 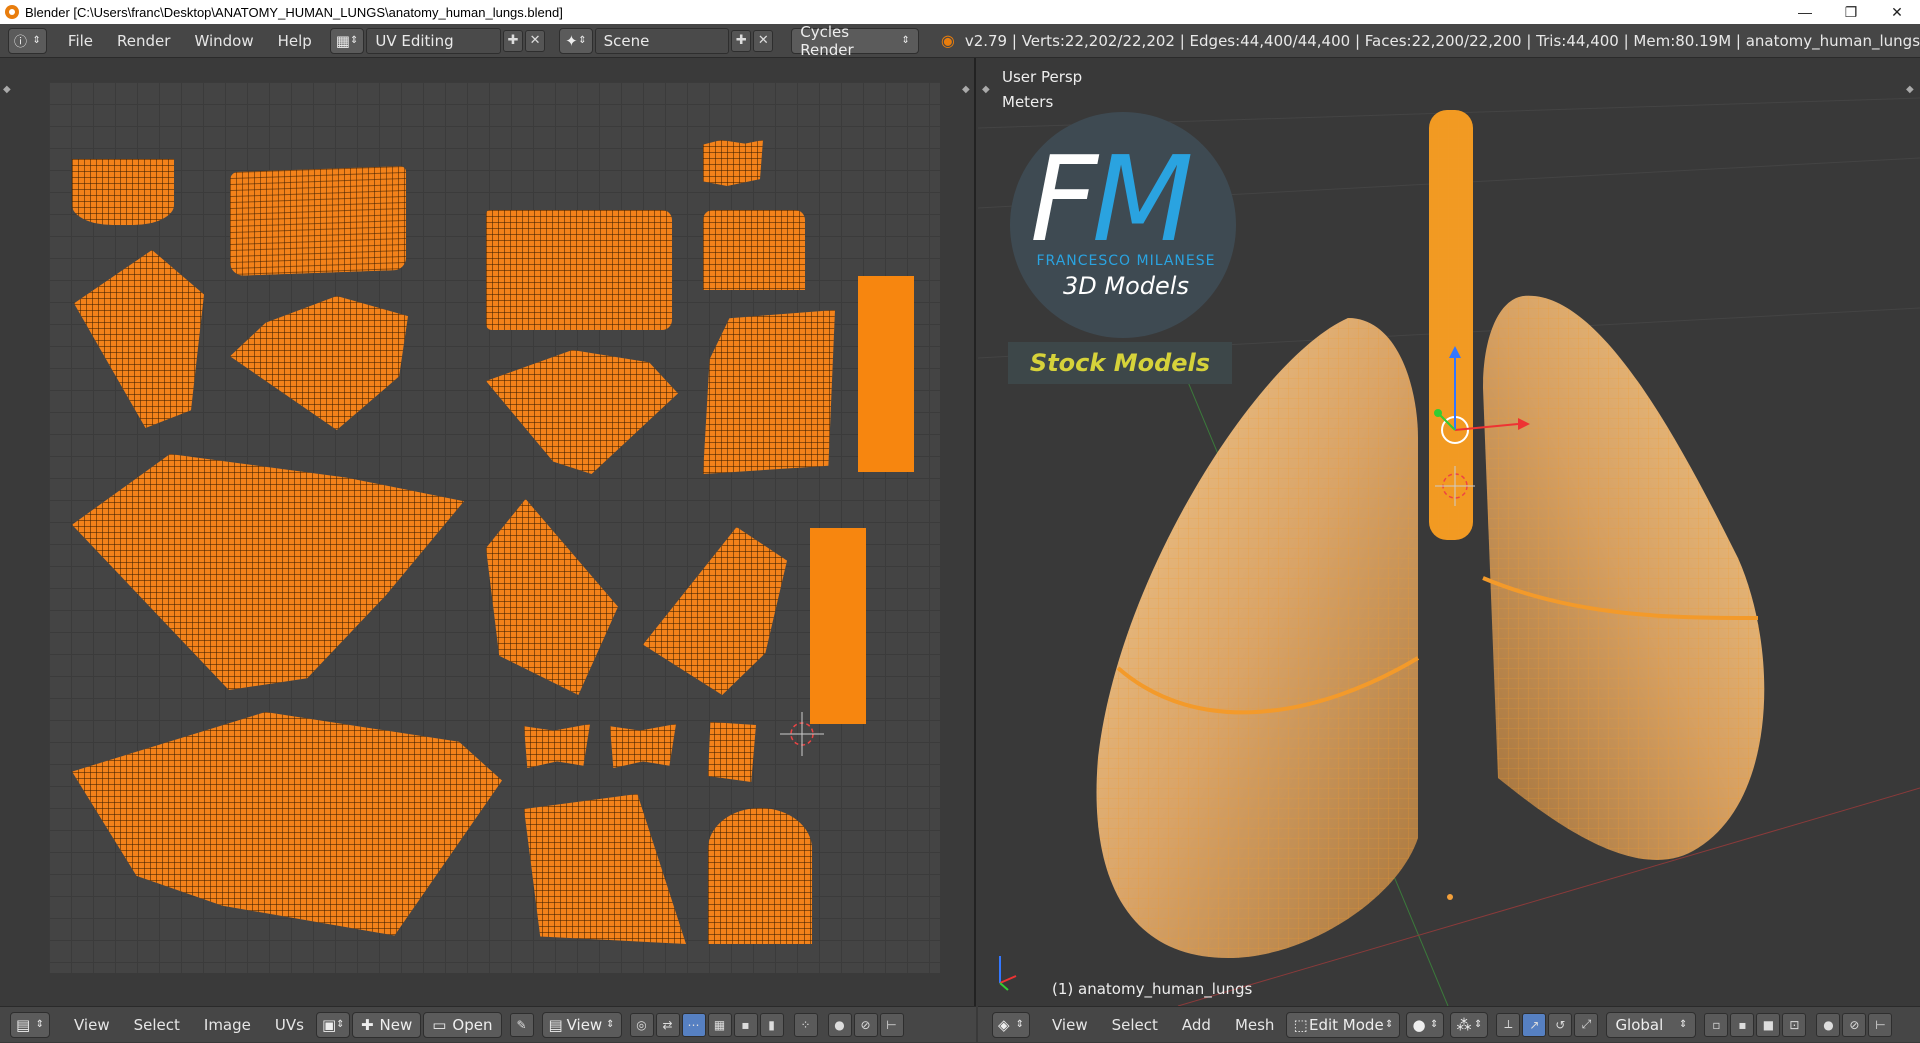 I want to click on window-controls: — ❐ ✕, so click(x=1851, y=12).